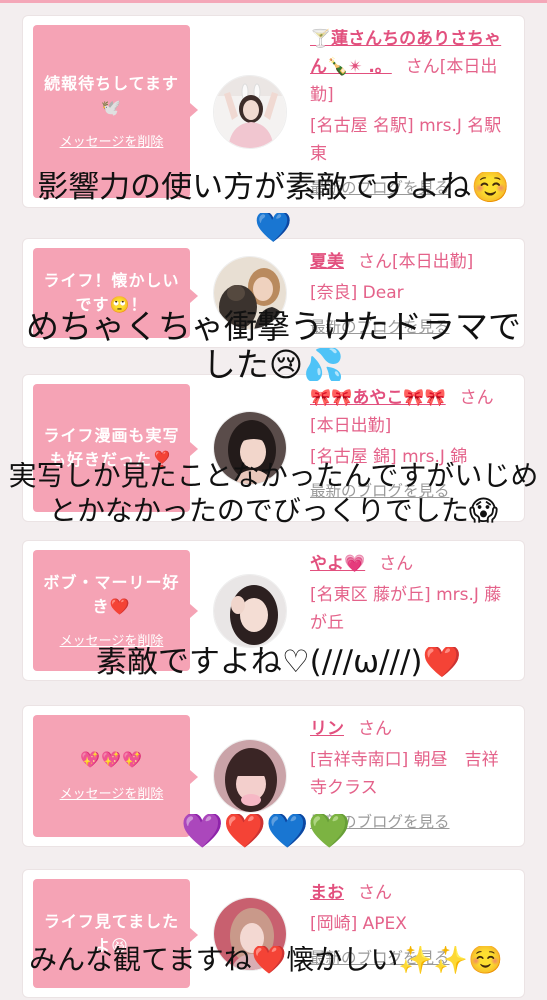  I want to click on cast-name-link: 夏美, so click(327, 262).